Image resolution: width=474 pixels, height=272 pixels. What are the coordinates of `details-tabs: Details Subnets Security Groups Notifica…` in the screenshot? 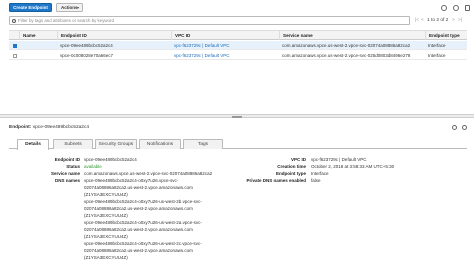 It's located at (238, 144).